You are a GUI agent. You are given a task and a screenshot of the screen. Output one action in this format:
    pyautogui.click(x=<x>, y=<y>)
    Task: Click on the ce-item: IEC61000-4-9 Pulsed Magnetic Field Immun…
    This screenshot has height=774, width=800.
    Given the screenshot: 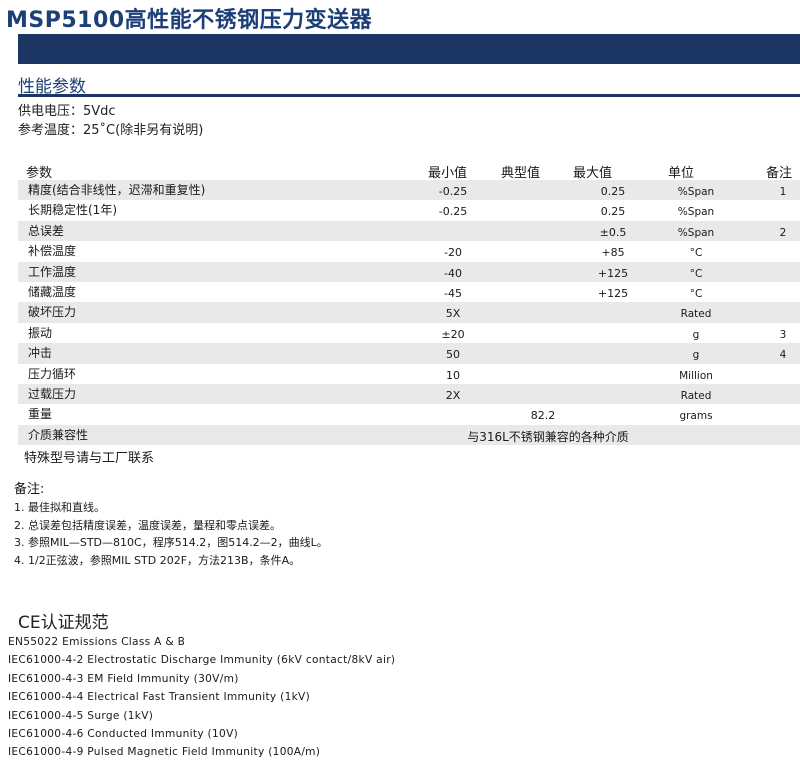 What is the action you would take?
    pyautogui.click(x=164, y=752)
    